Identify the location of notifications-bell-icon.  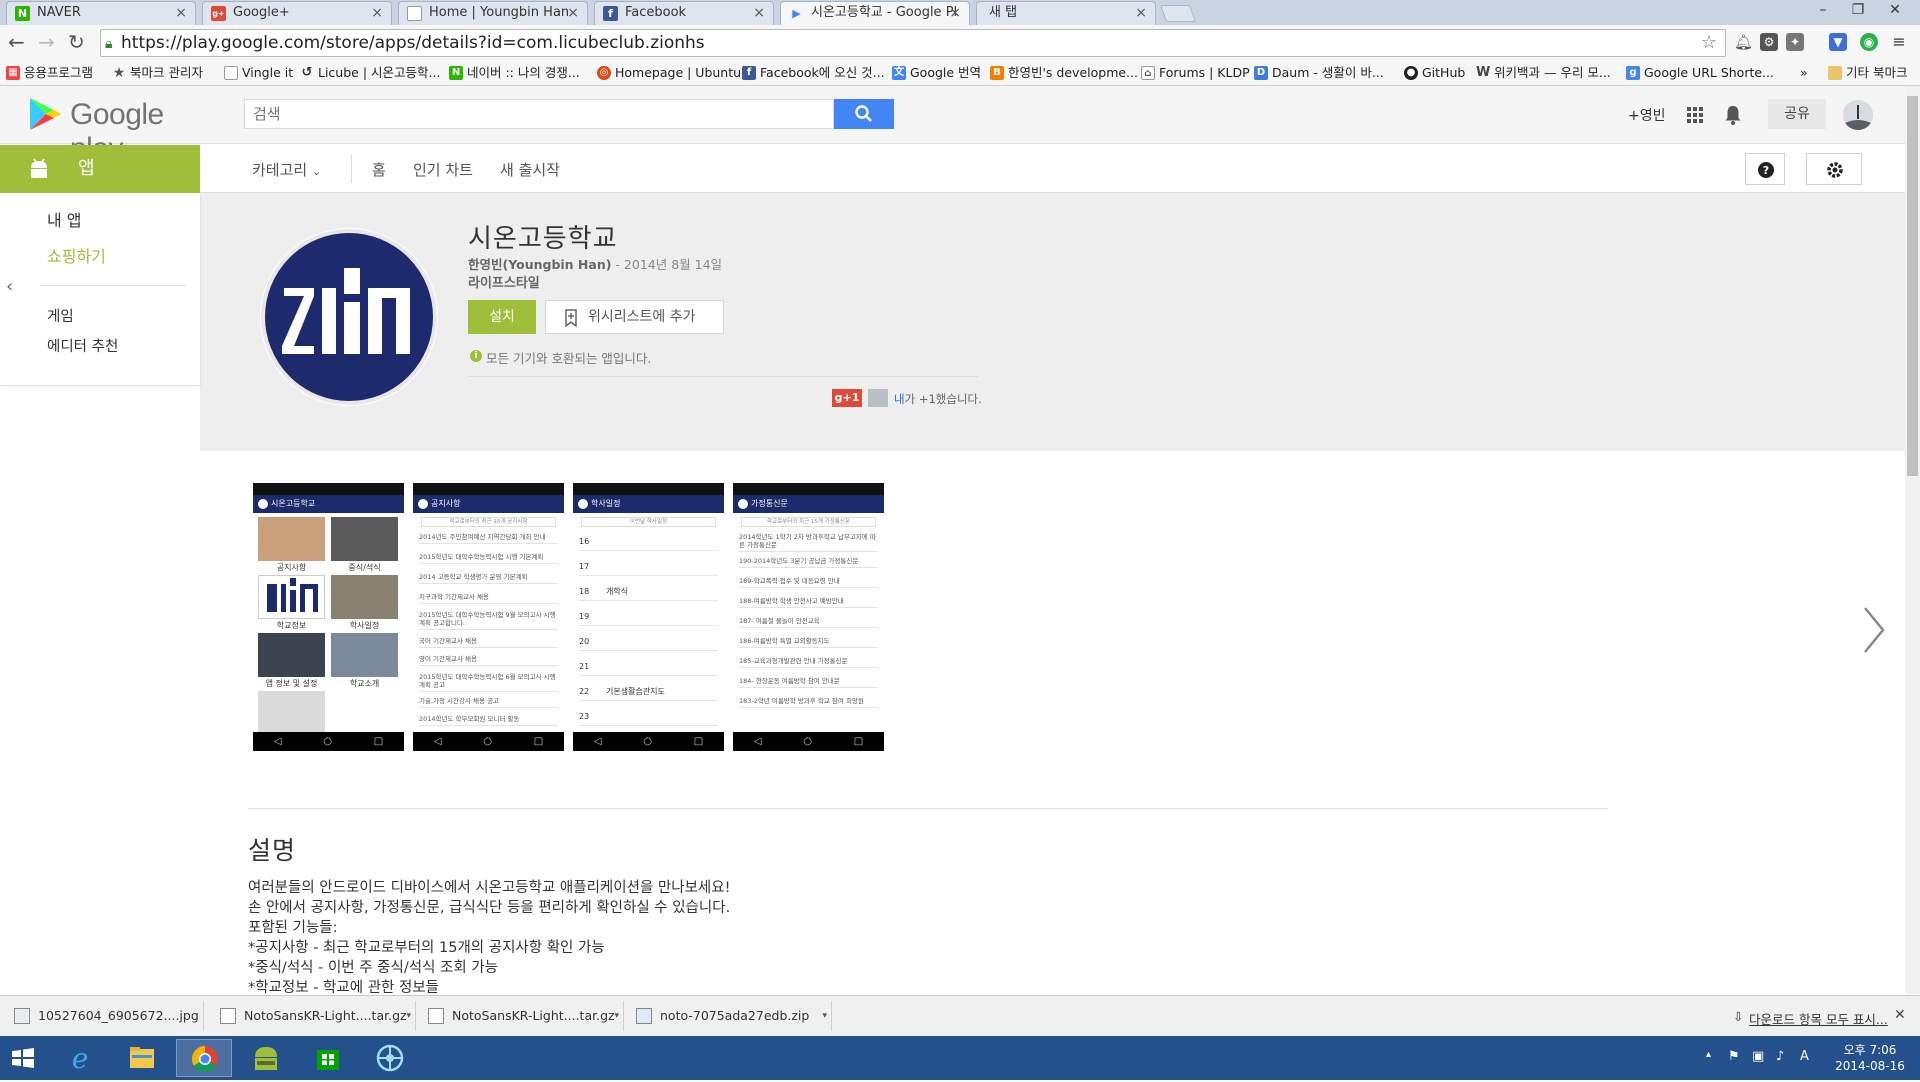
(1733, 115).